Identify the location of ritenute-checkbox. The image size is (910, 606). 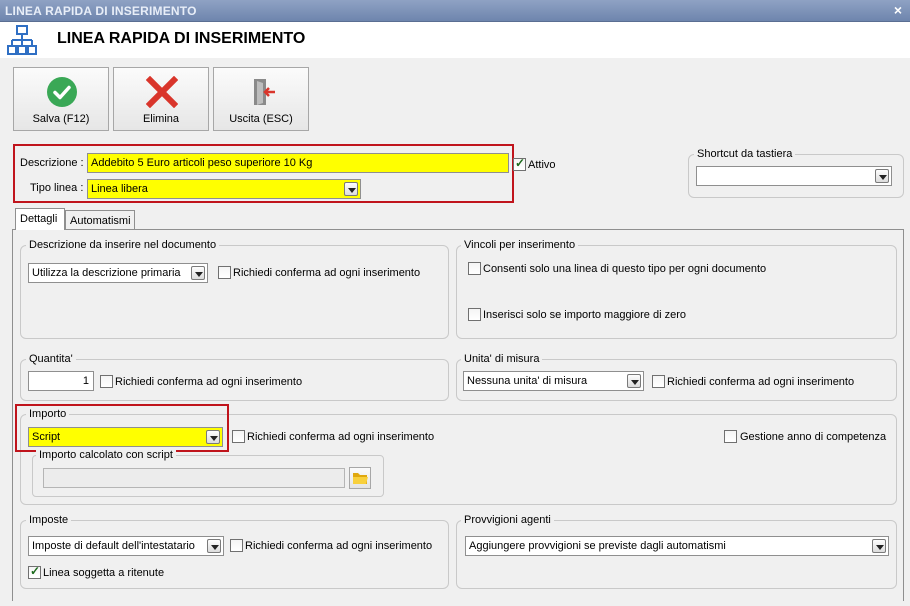
(34, 571).